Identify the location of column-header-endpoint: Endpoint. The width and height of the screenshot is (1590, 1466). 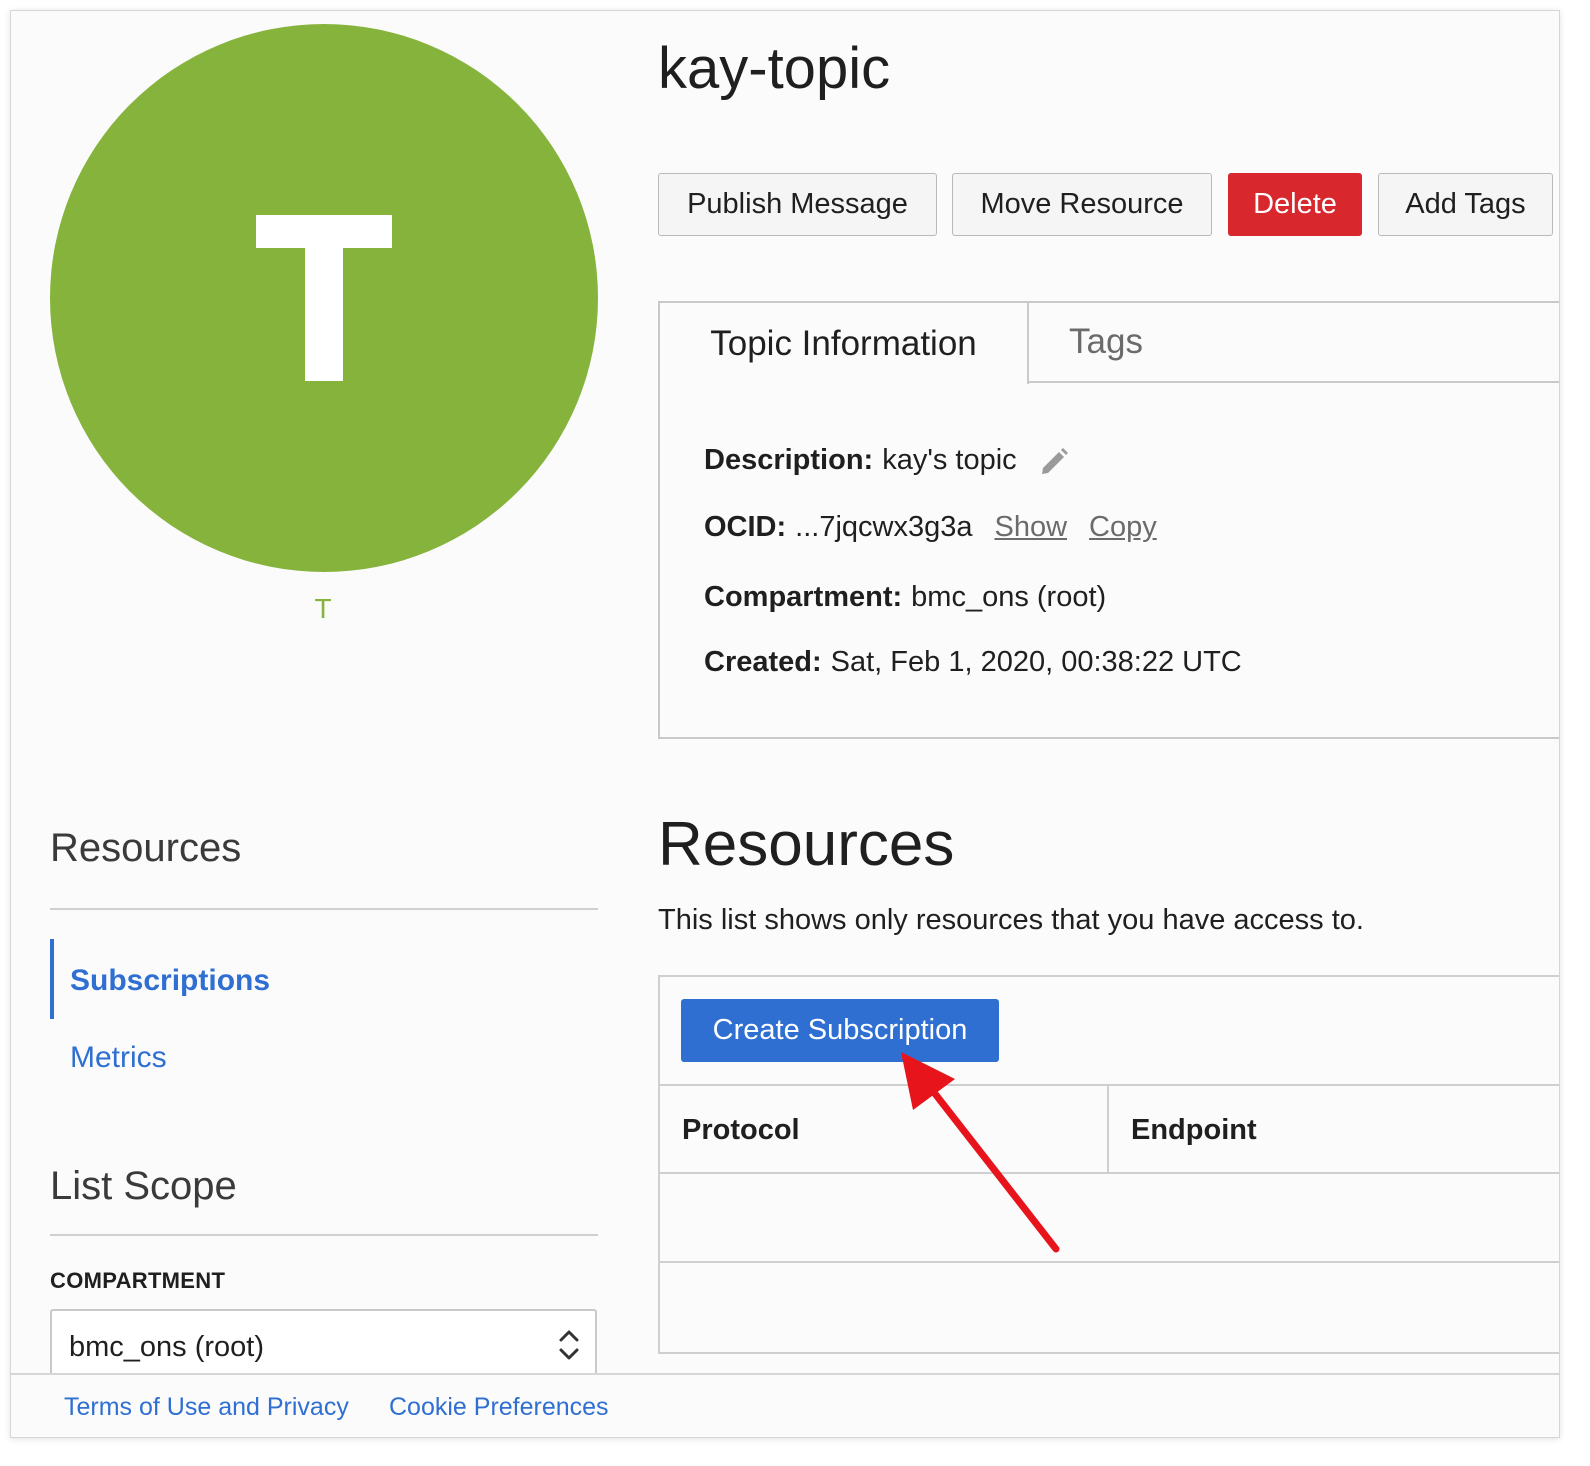
(1194, 1130).